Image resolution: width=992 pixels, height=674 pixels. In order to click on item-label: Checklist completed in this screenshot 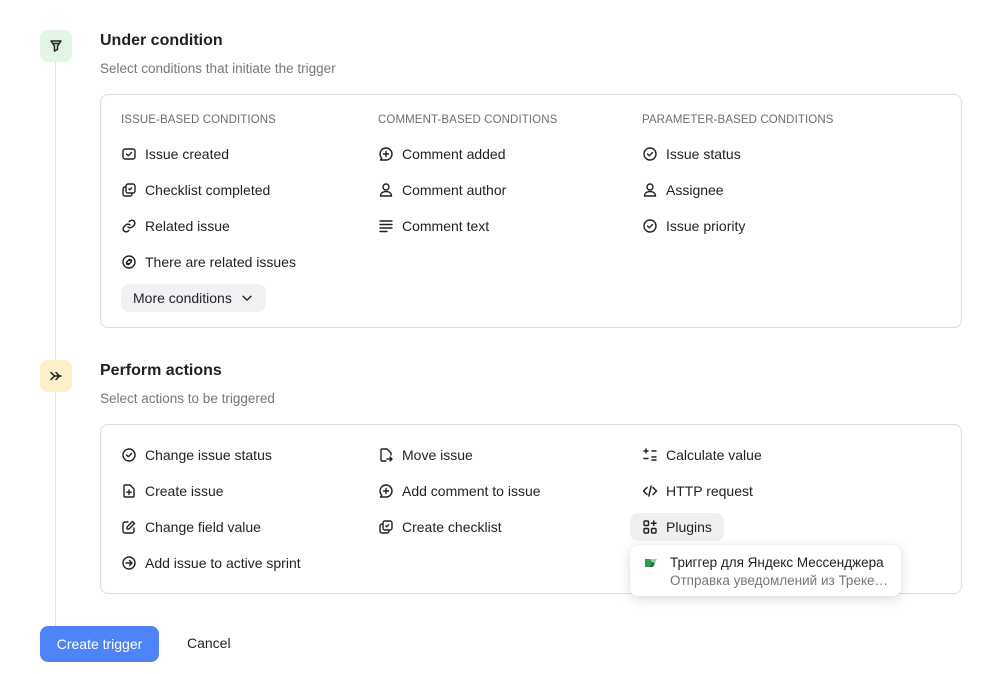, I will do `click(208, 190)`.